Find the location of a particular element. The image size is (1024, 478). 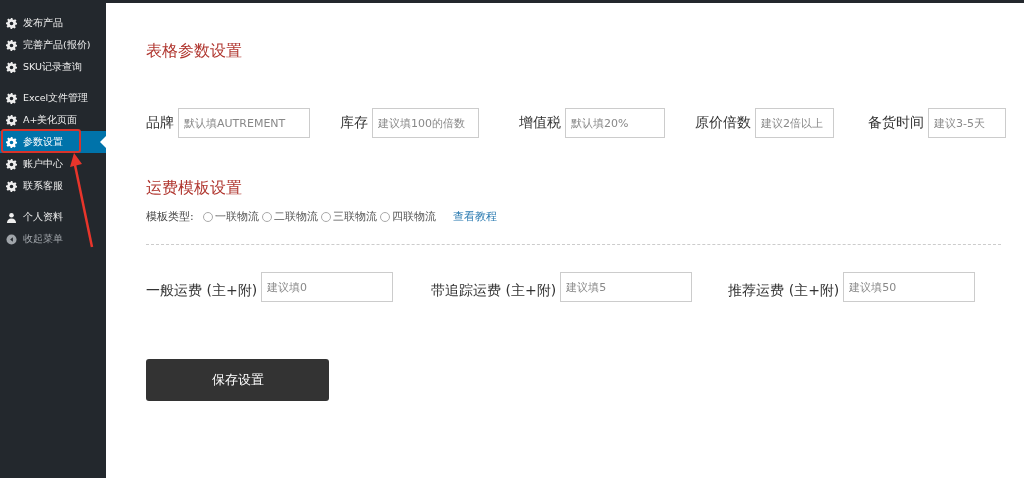

collapse-icon is located at coordinates (11, 239).